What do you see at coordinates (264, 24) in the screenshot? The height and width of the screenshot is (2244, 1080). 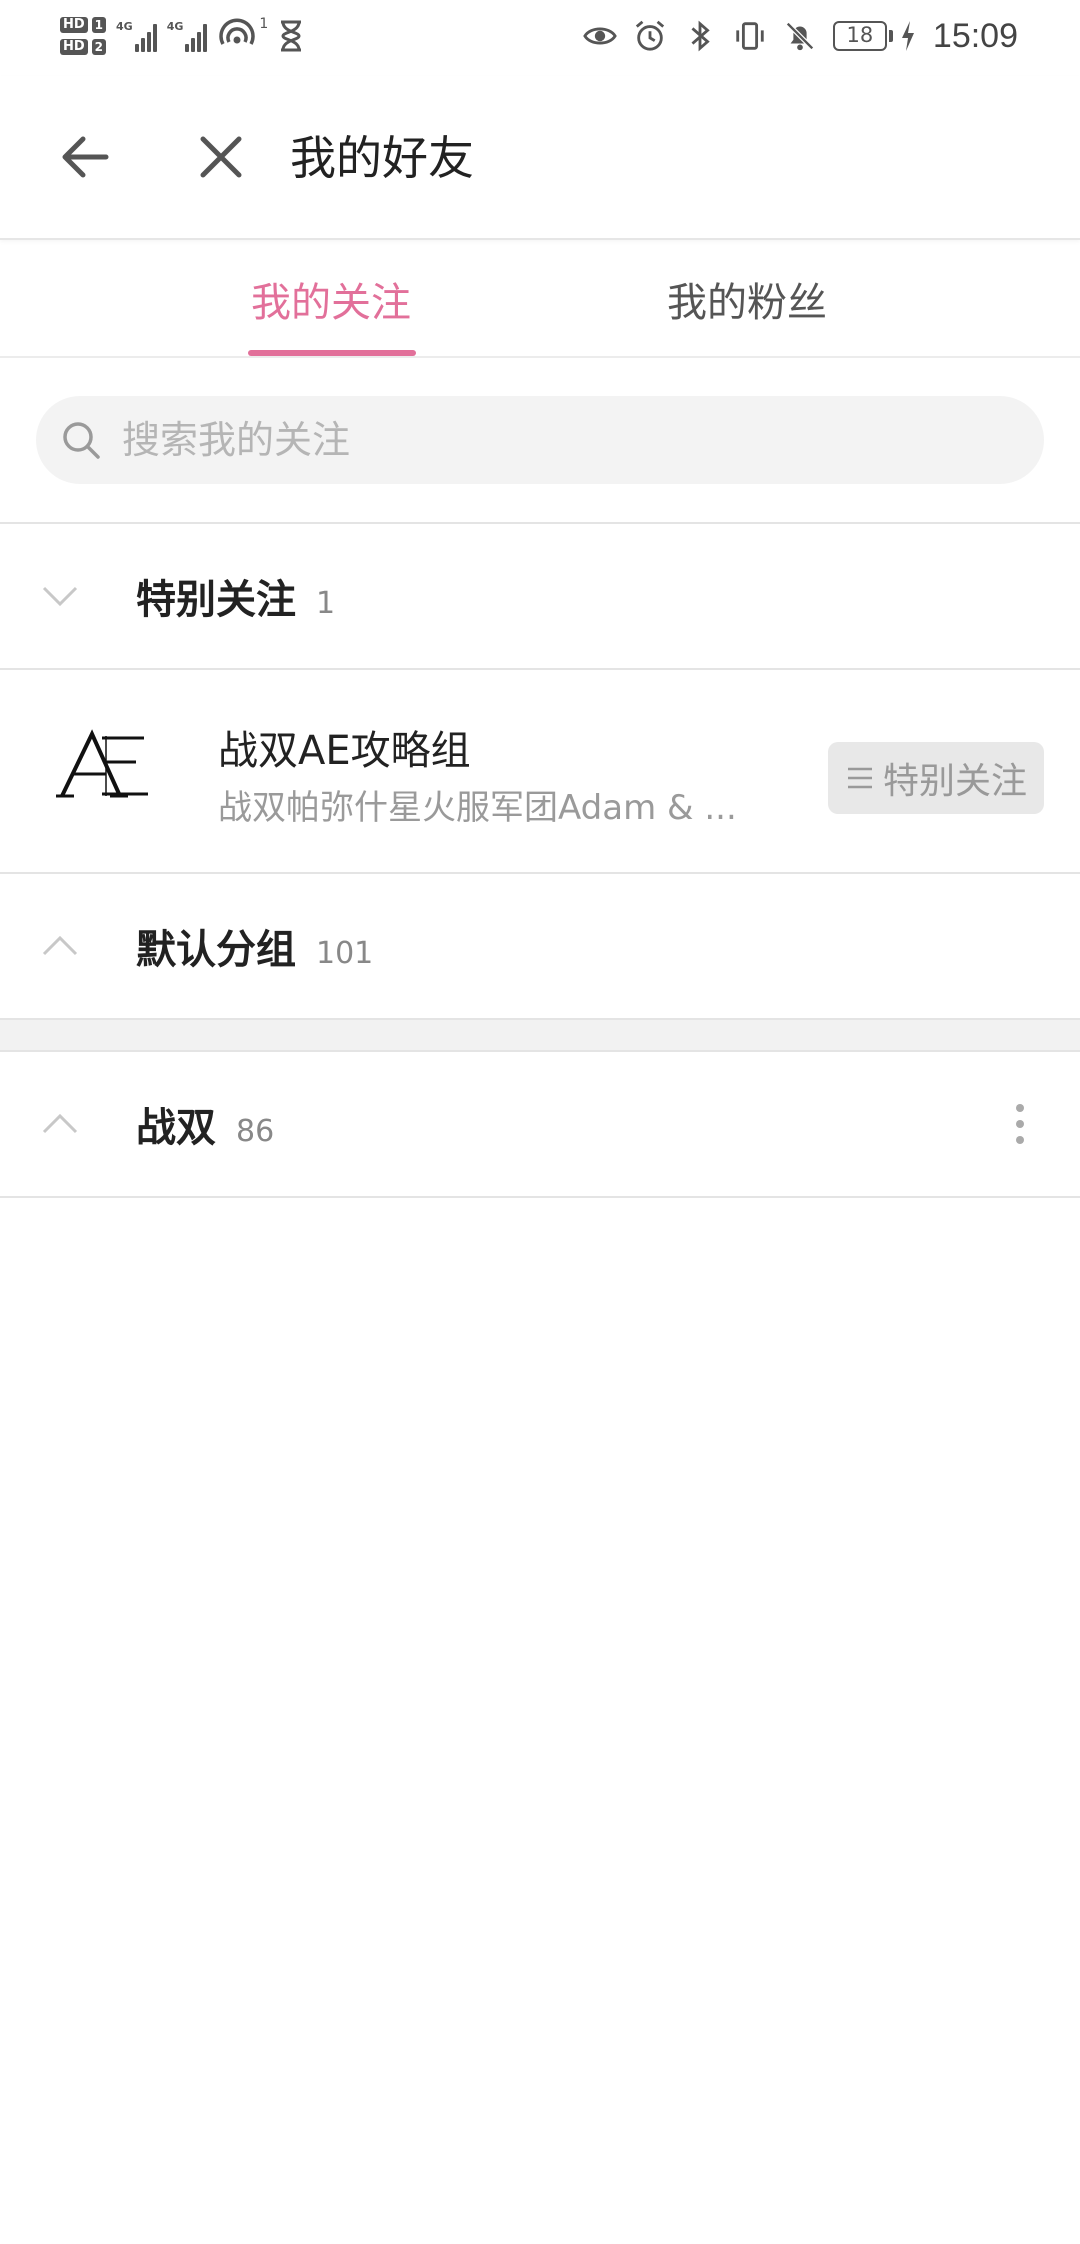 I see `hotspot-count: 1` at bounding box center [264, 24].